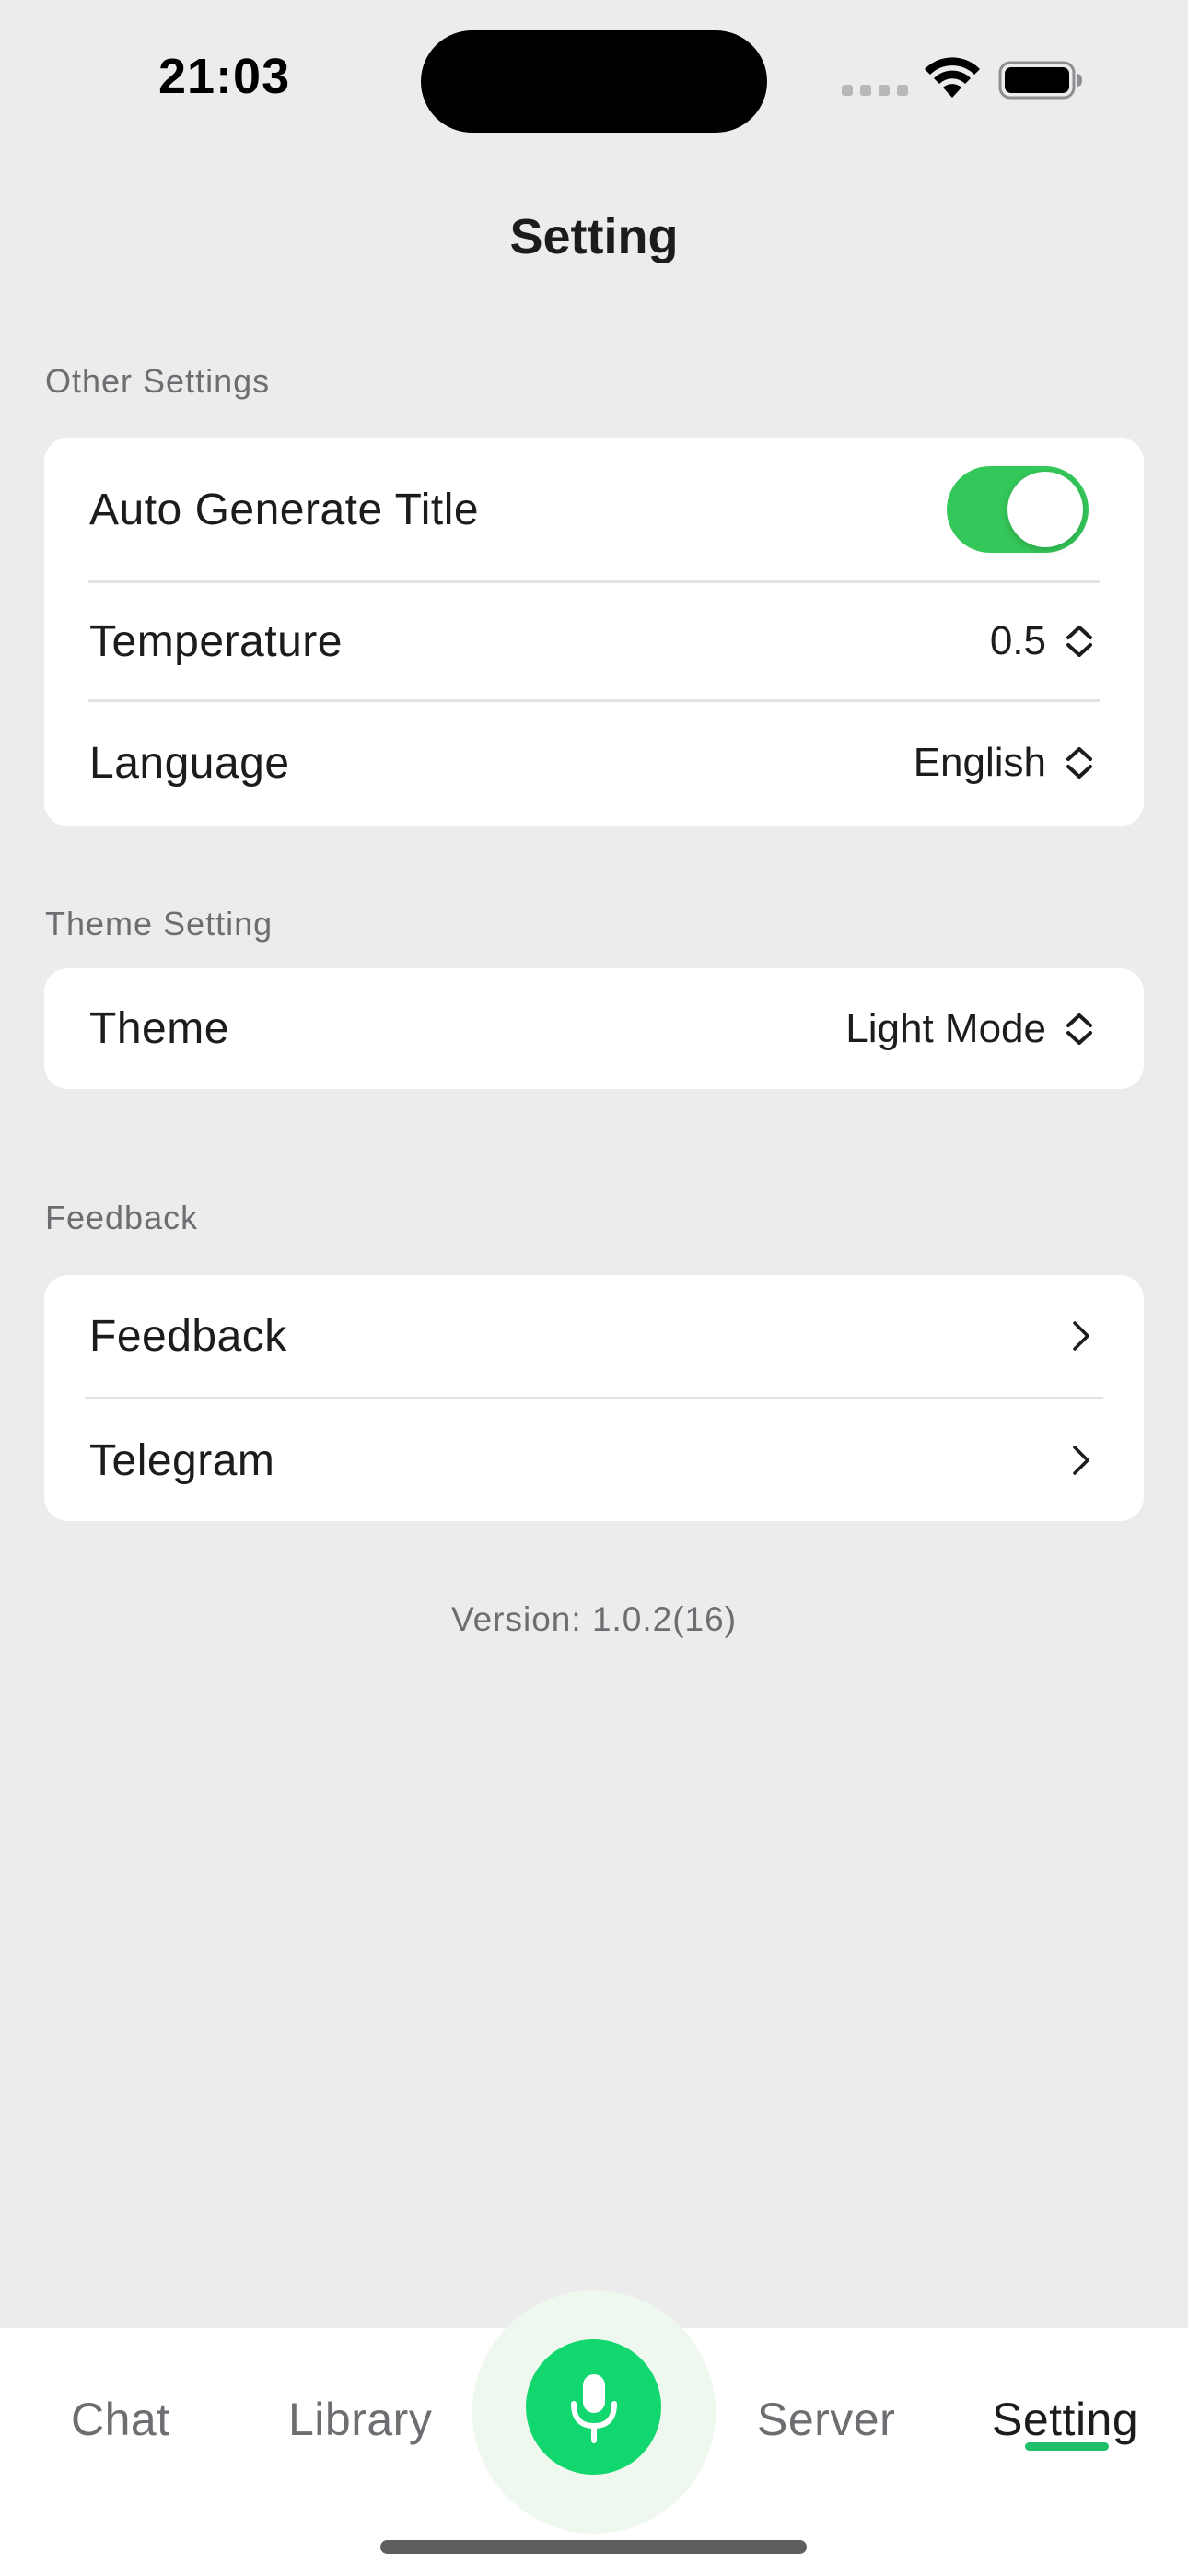 The height and width of the screenshot is (2576, 1188). Describe the element at coordinates (594, 763) in the screenshot. I see `language-row: Language English` at that location.